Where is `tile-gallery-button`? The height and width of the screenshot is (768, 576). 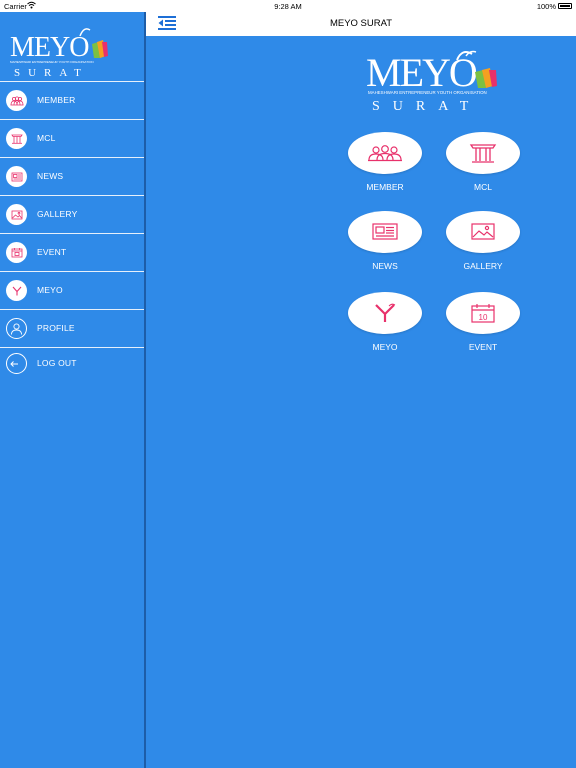 tile-gallery-button is located at coordinates (483, 232).